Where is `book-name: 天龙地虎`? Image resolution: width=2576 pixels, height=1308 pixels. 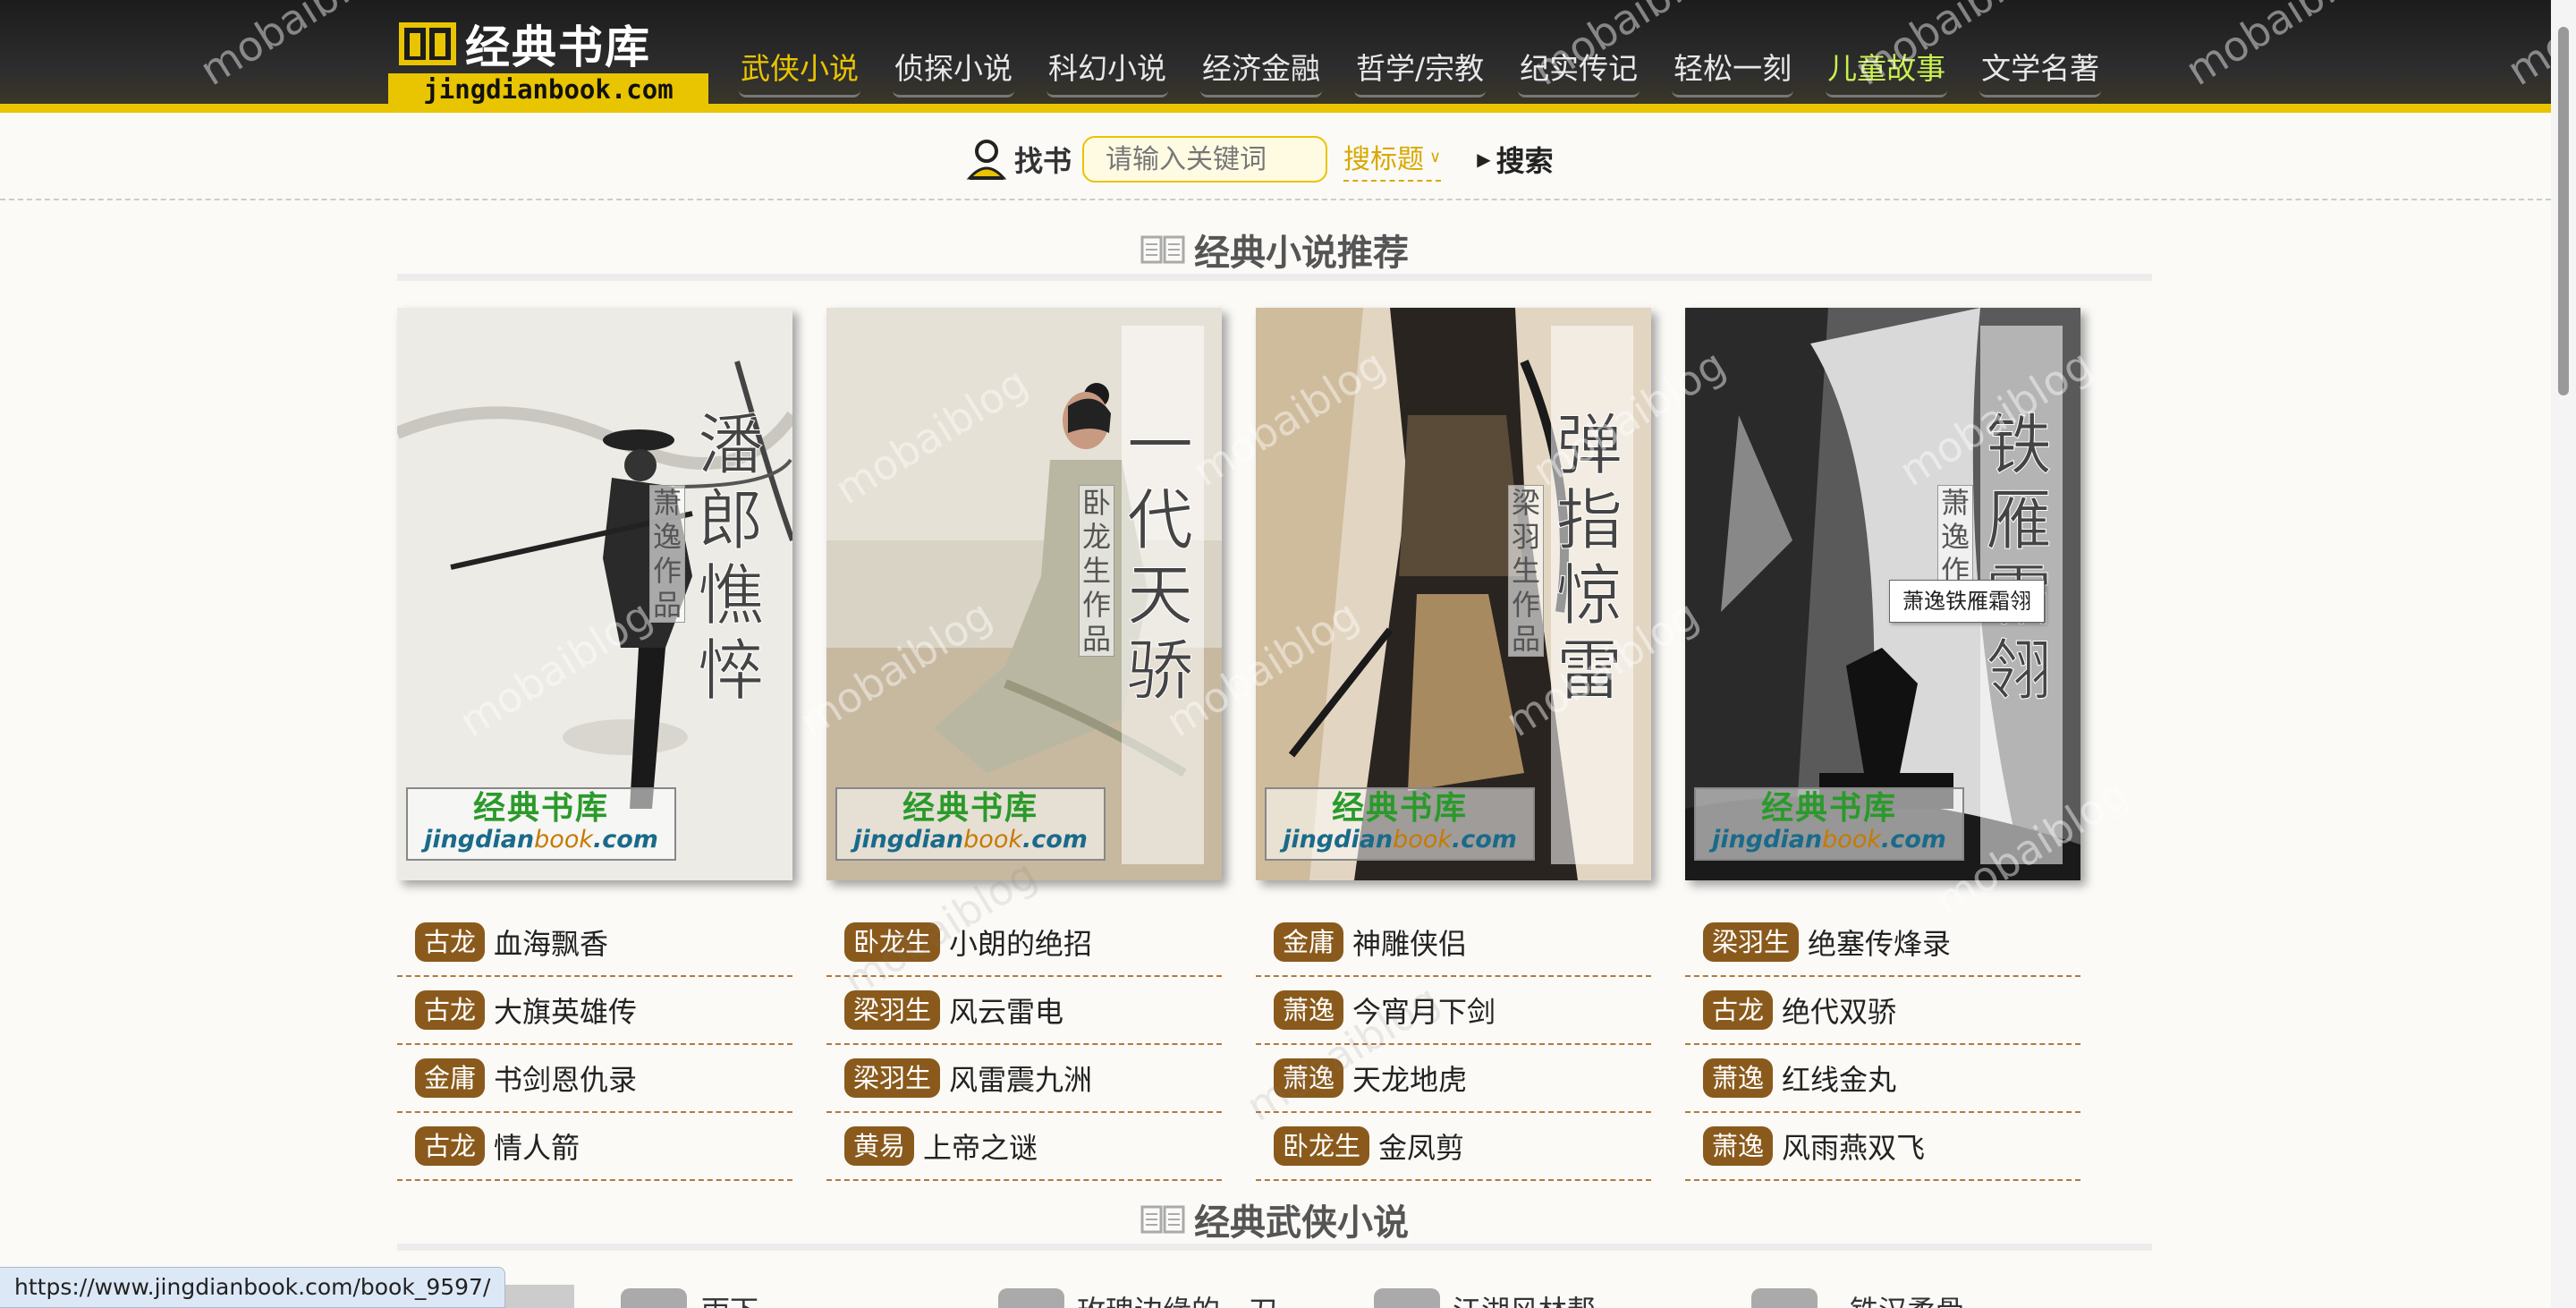
book-name: 天龙地虎 is located at coordinates (1409, 1078).